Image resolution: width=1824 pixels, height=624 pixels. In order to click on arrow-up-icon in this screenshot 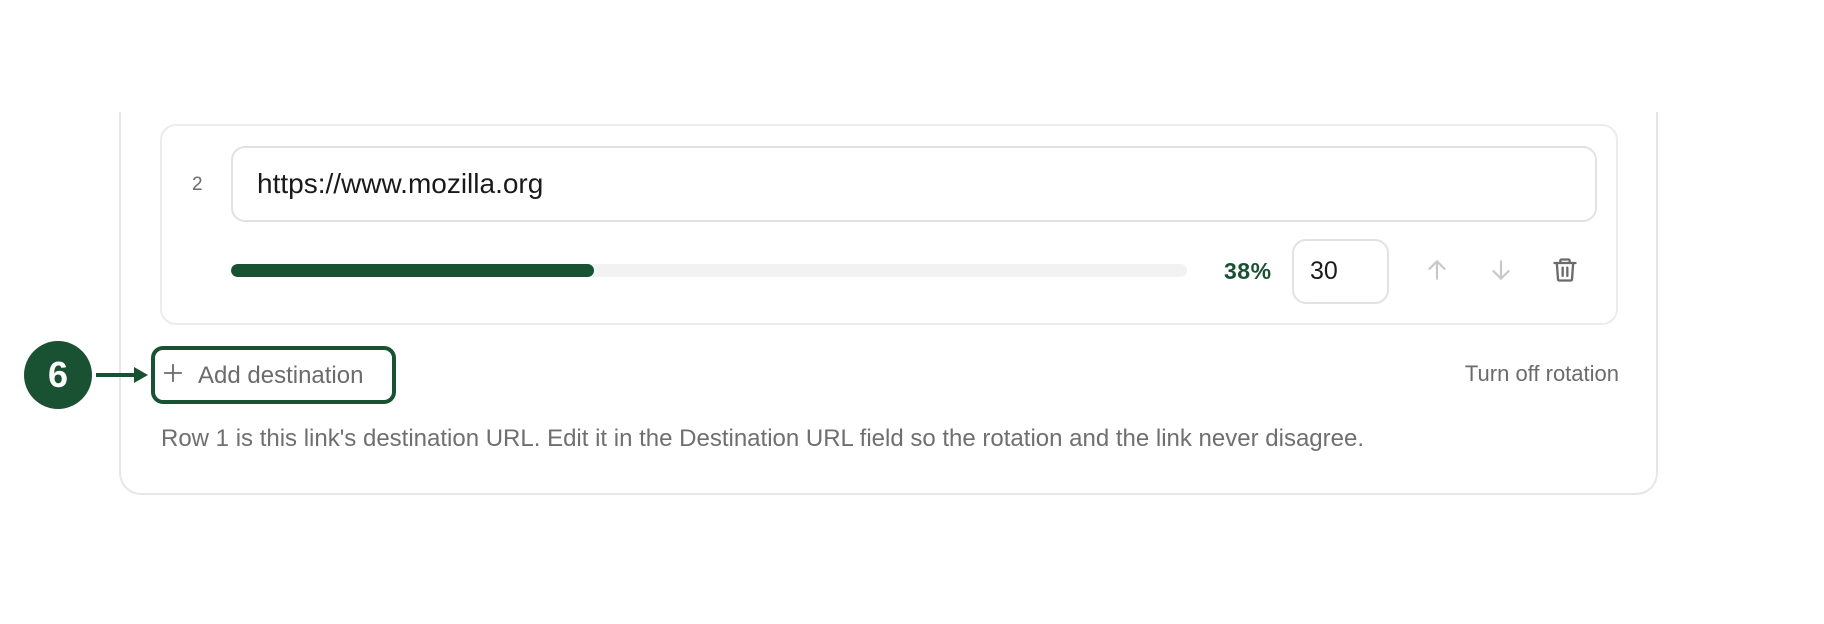, I will do `click(1437, 271)`.